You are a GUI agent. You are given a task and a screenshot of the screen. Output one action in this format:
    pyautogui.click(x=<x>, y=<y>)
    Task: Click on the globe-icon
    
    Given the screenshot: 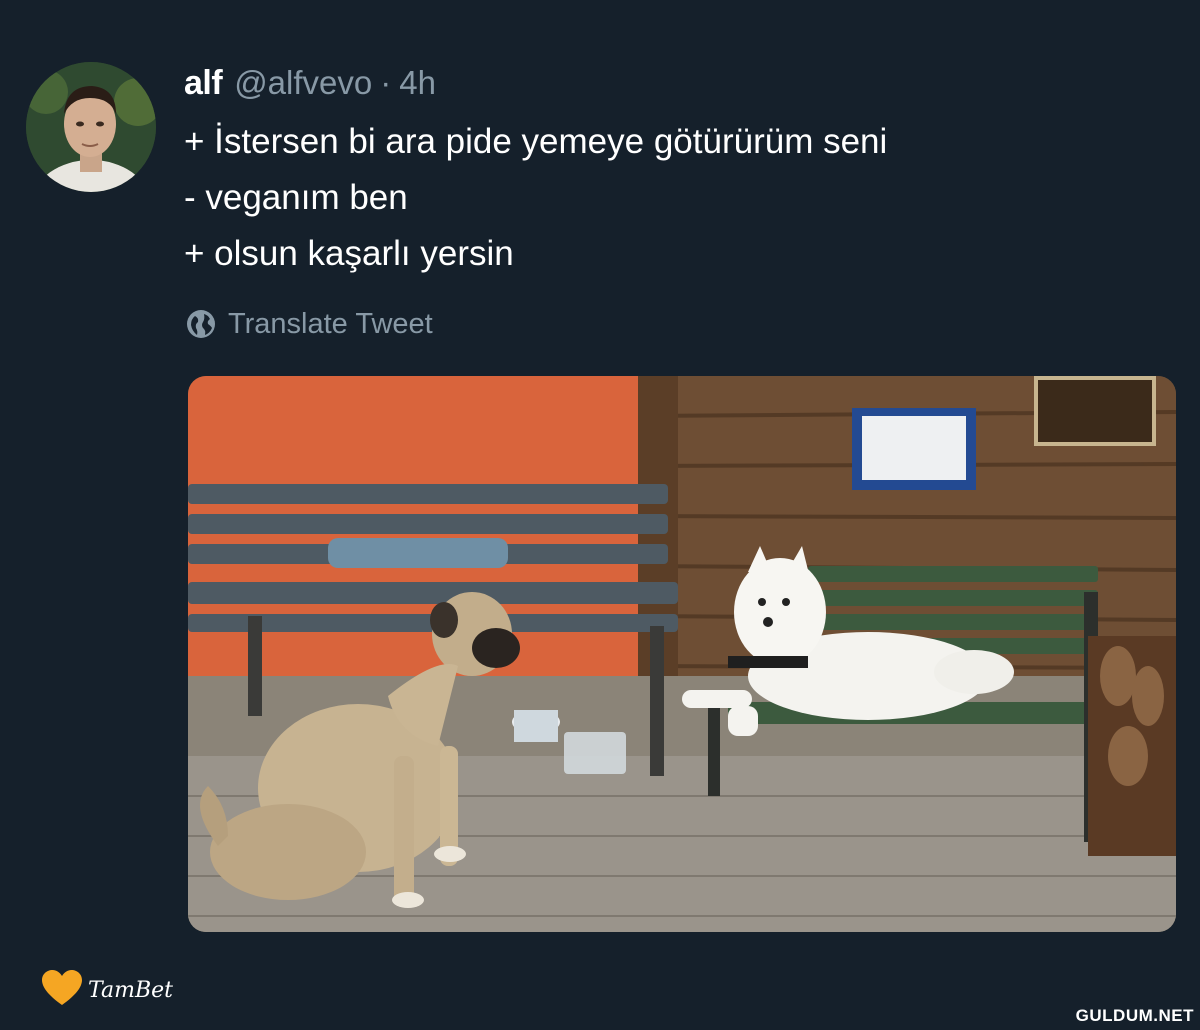 What is the action you would take?
    pyautogui.click(x=201, y=324)
    